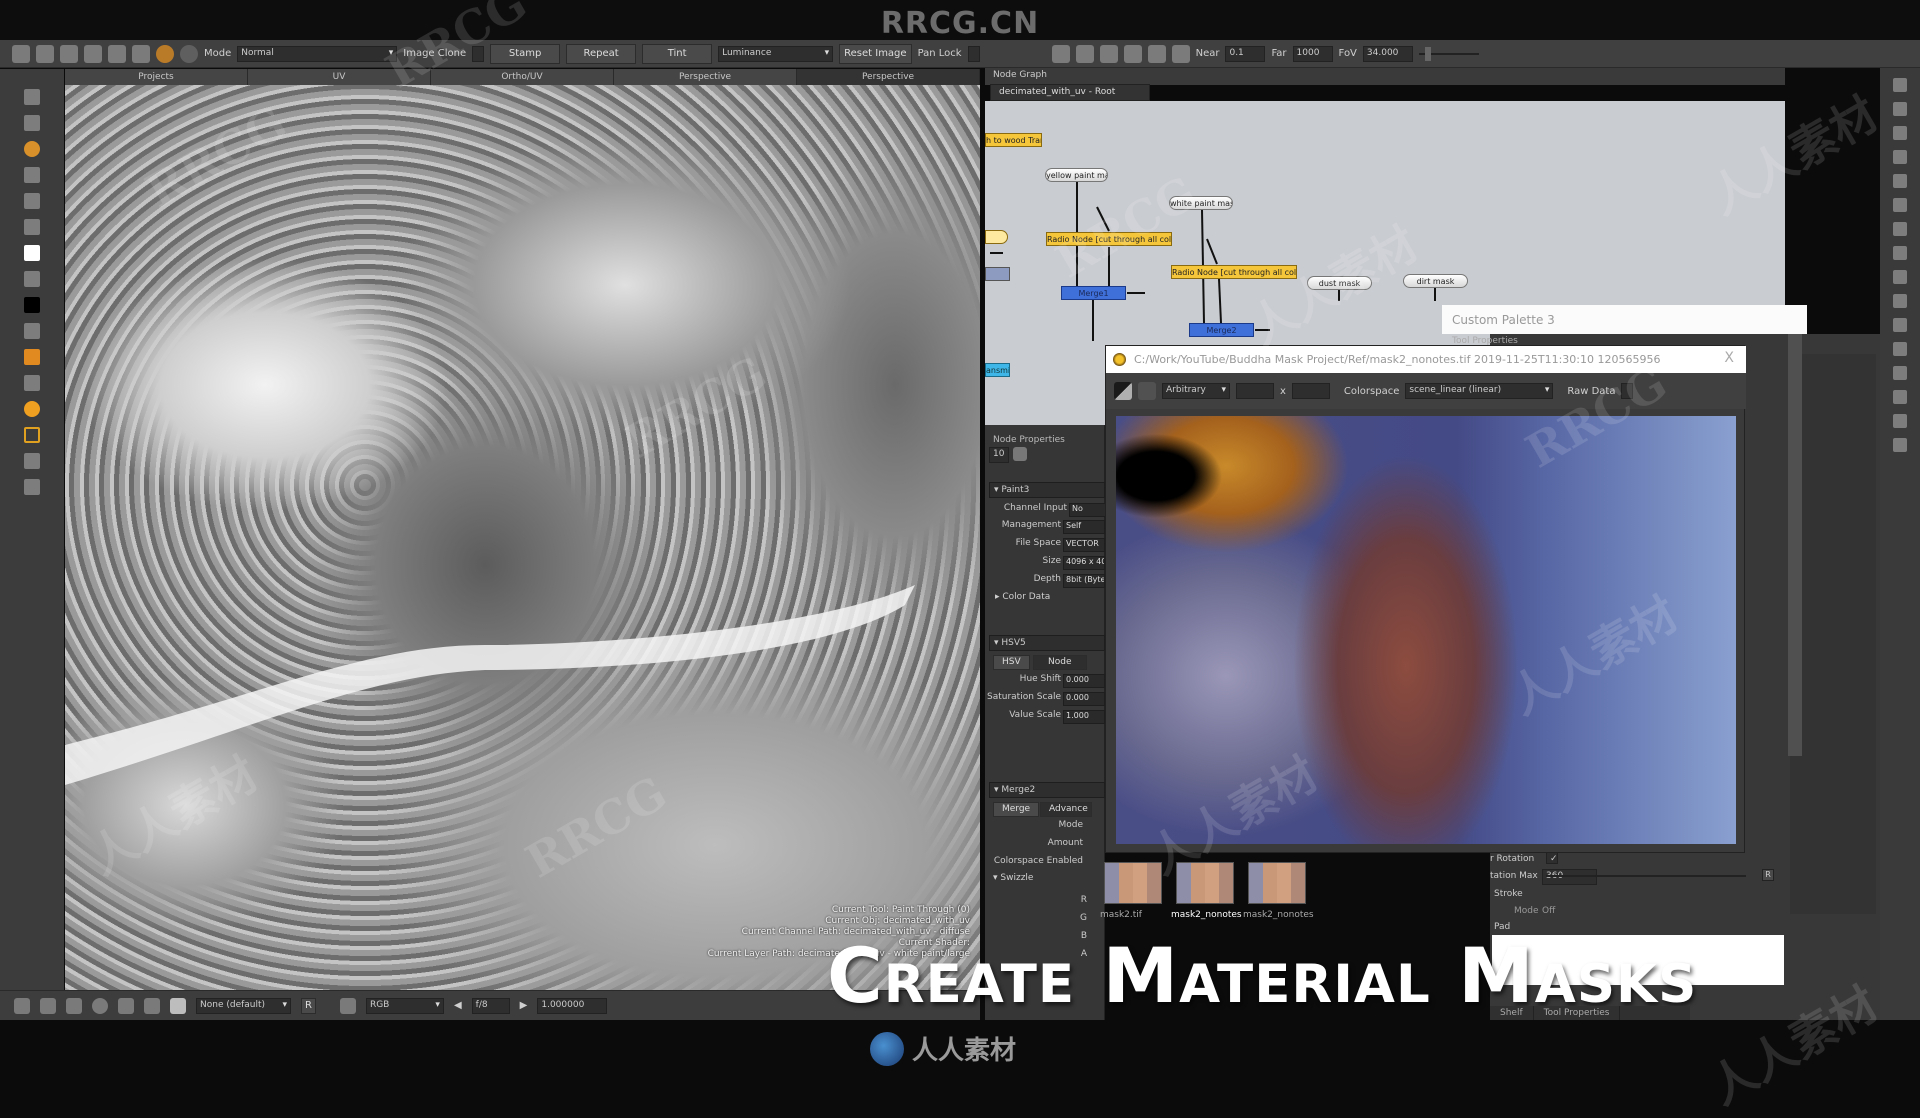  What do you see at coordinates (1479, 391) in the screenshot?
I see `colorspace-select: scene_linear (linear)` at bounding box center [1479, 391].